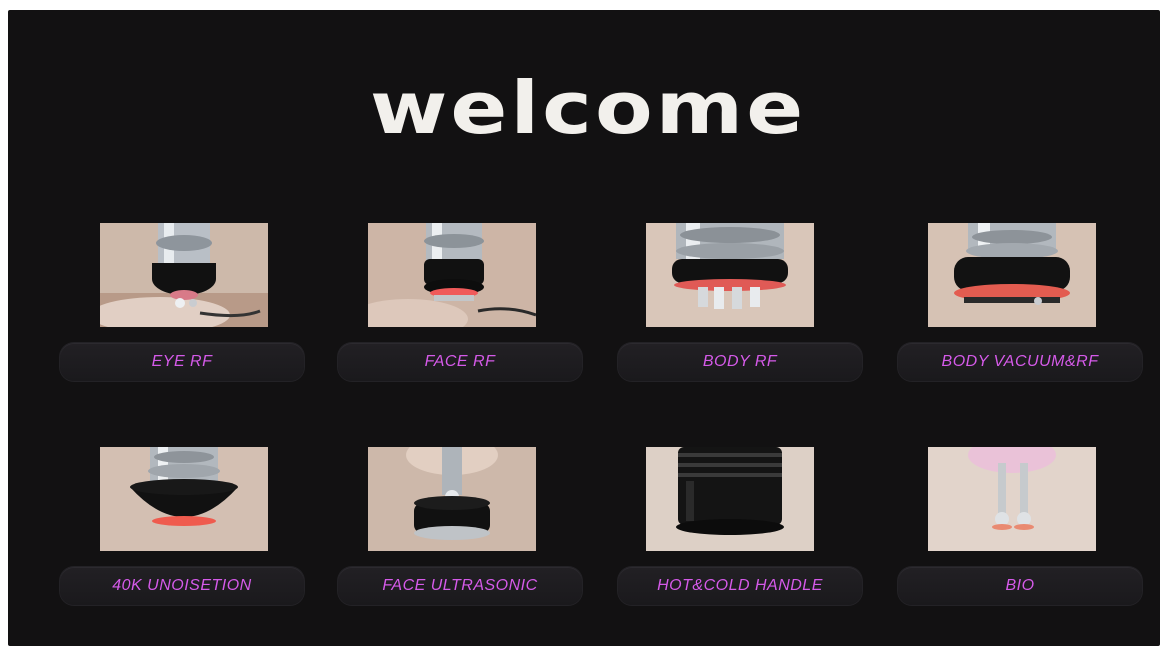 The height and width of the screenshot is (653, 1167). Describe the element at coordinates (1012, 275) in the screenshot. I see `body-vacuum-rf-handpiece-icon` at that location.